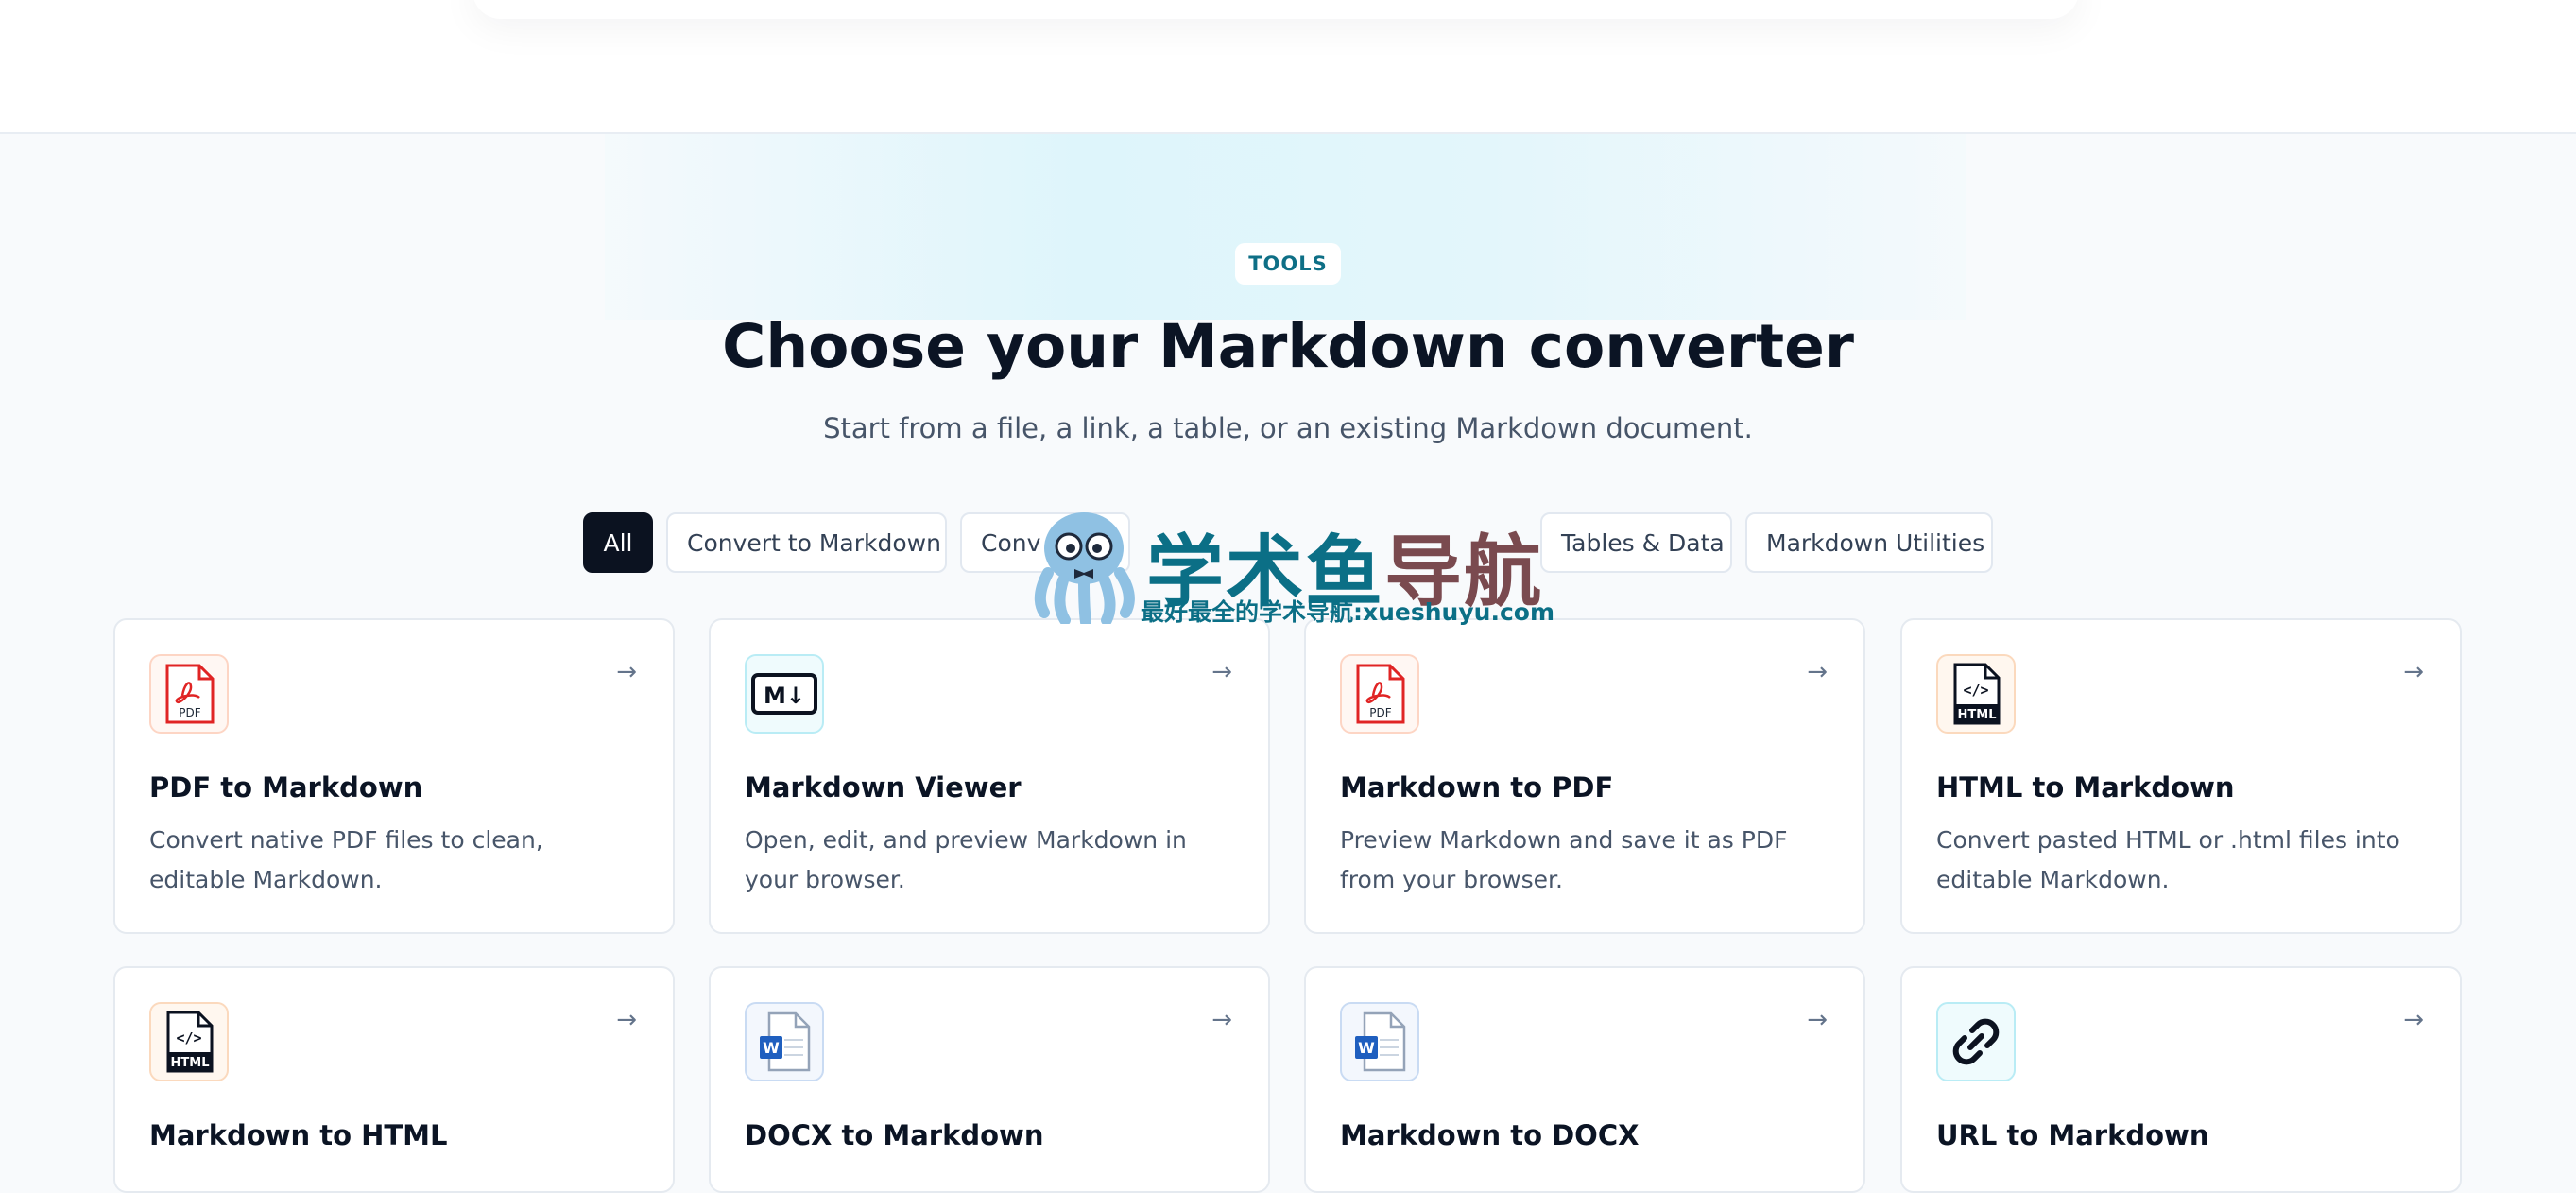 This screenshot has width=2576, height=1193. Describe the element at coordinates (1976, 1041) in the screenshot. I see `link-icon` at that location.